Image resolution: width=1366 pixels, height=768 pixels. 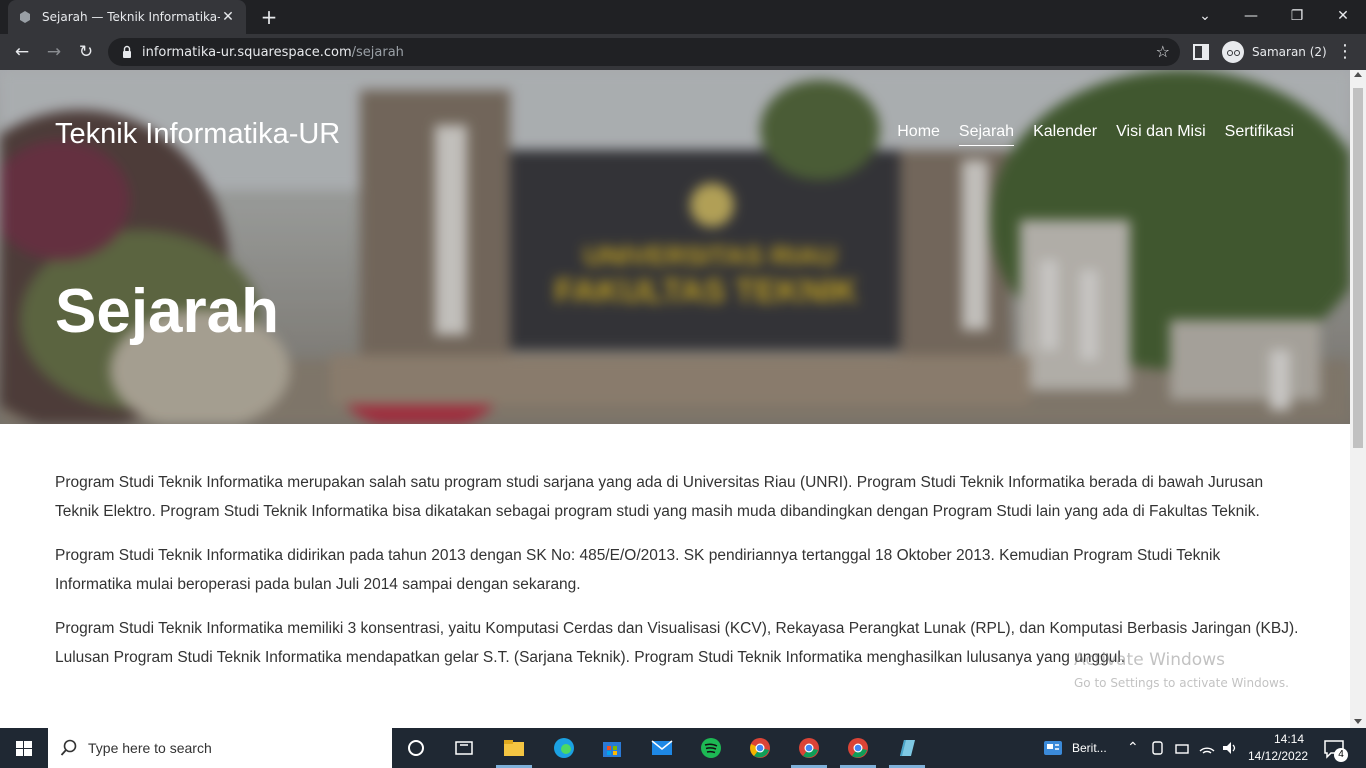 I want to click on chrome-icon, so click(x=760, y=748).